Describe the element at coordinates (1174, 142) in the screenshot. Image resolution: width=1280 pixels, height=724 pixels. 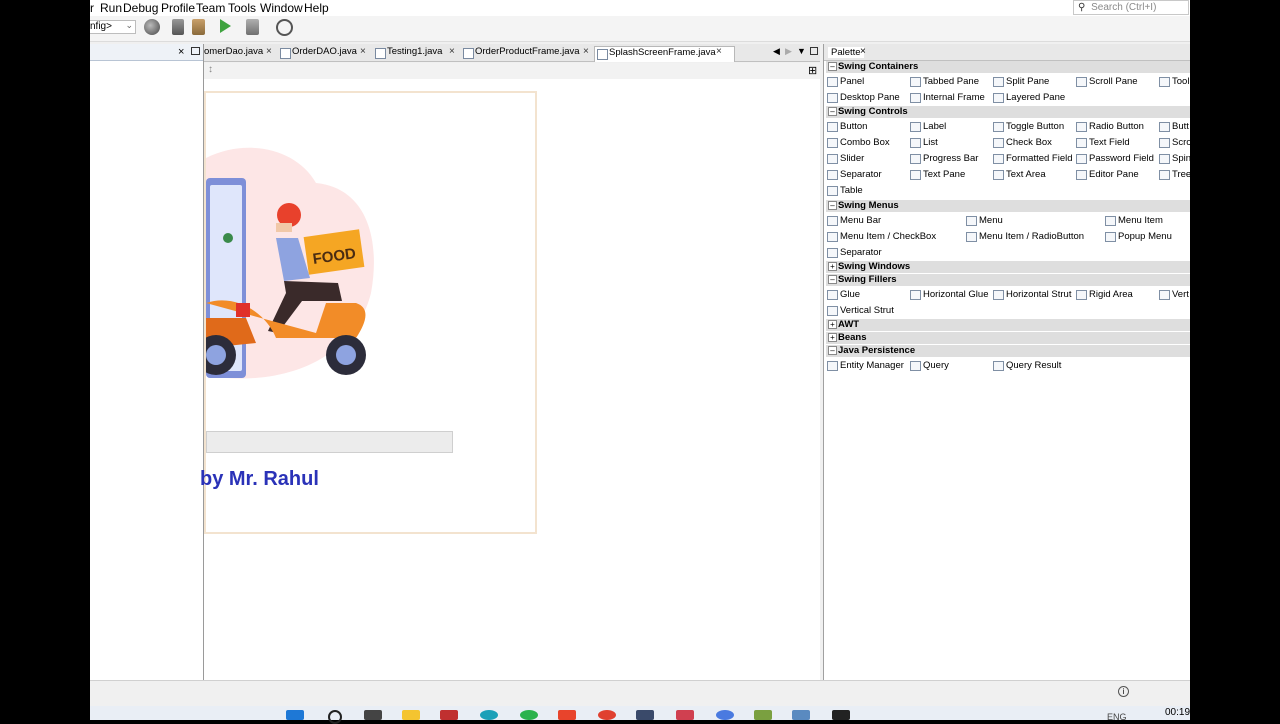
I see `palette-item-scrollbar: Scro` at that location.